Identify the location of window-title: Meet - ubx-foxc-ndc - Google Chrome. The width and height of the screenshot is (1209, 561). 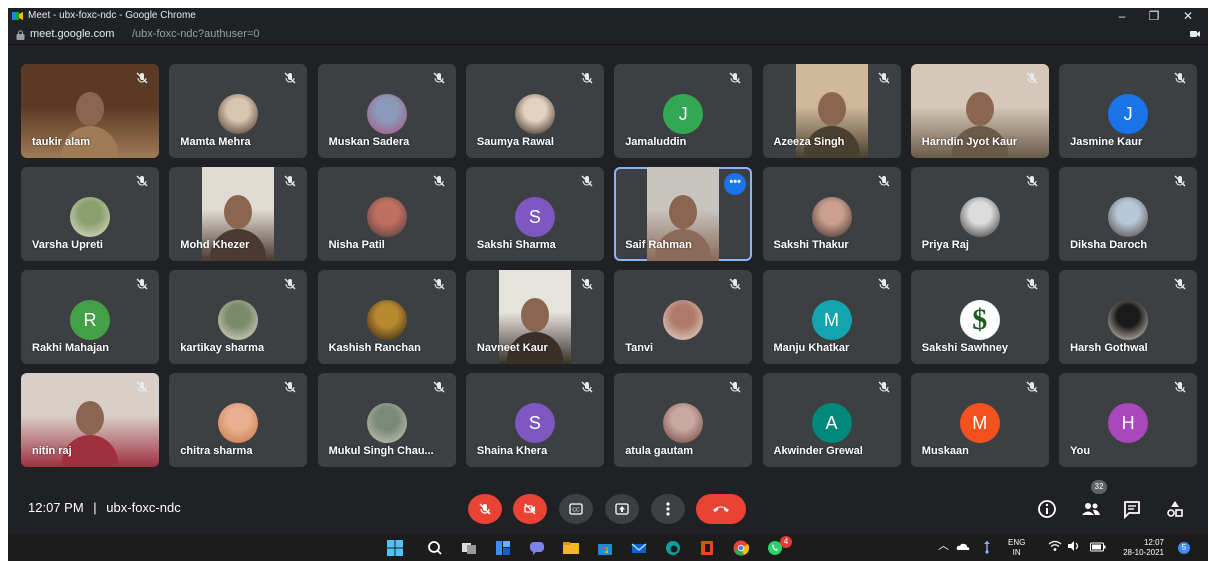
(112, 15).